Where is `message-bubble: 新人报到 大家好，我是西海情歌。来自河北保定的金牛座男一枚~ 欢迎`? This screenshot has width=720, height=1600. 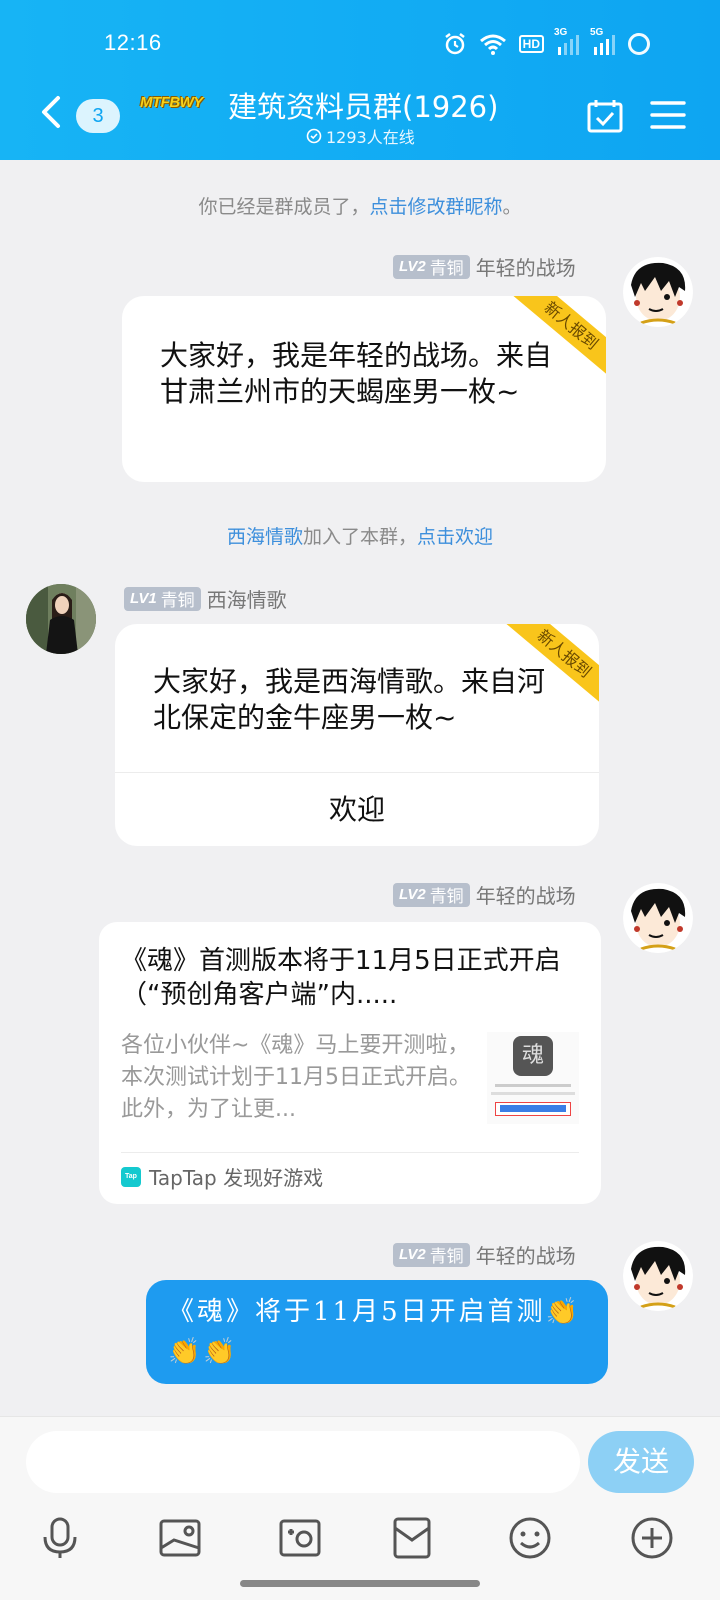 message-bubble: 新人报到 大家好，我是西海情歌。来自河北保定的金牛座男一枚~ 欢迎 is located at coordinates (357, 735).